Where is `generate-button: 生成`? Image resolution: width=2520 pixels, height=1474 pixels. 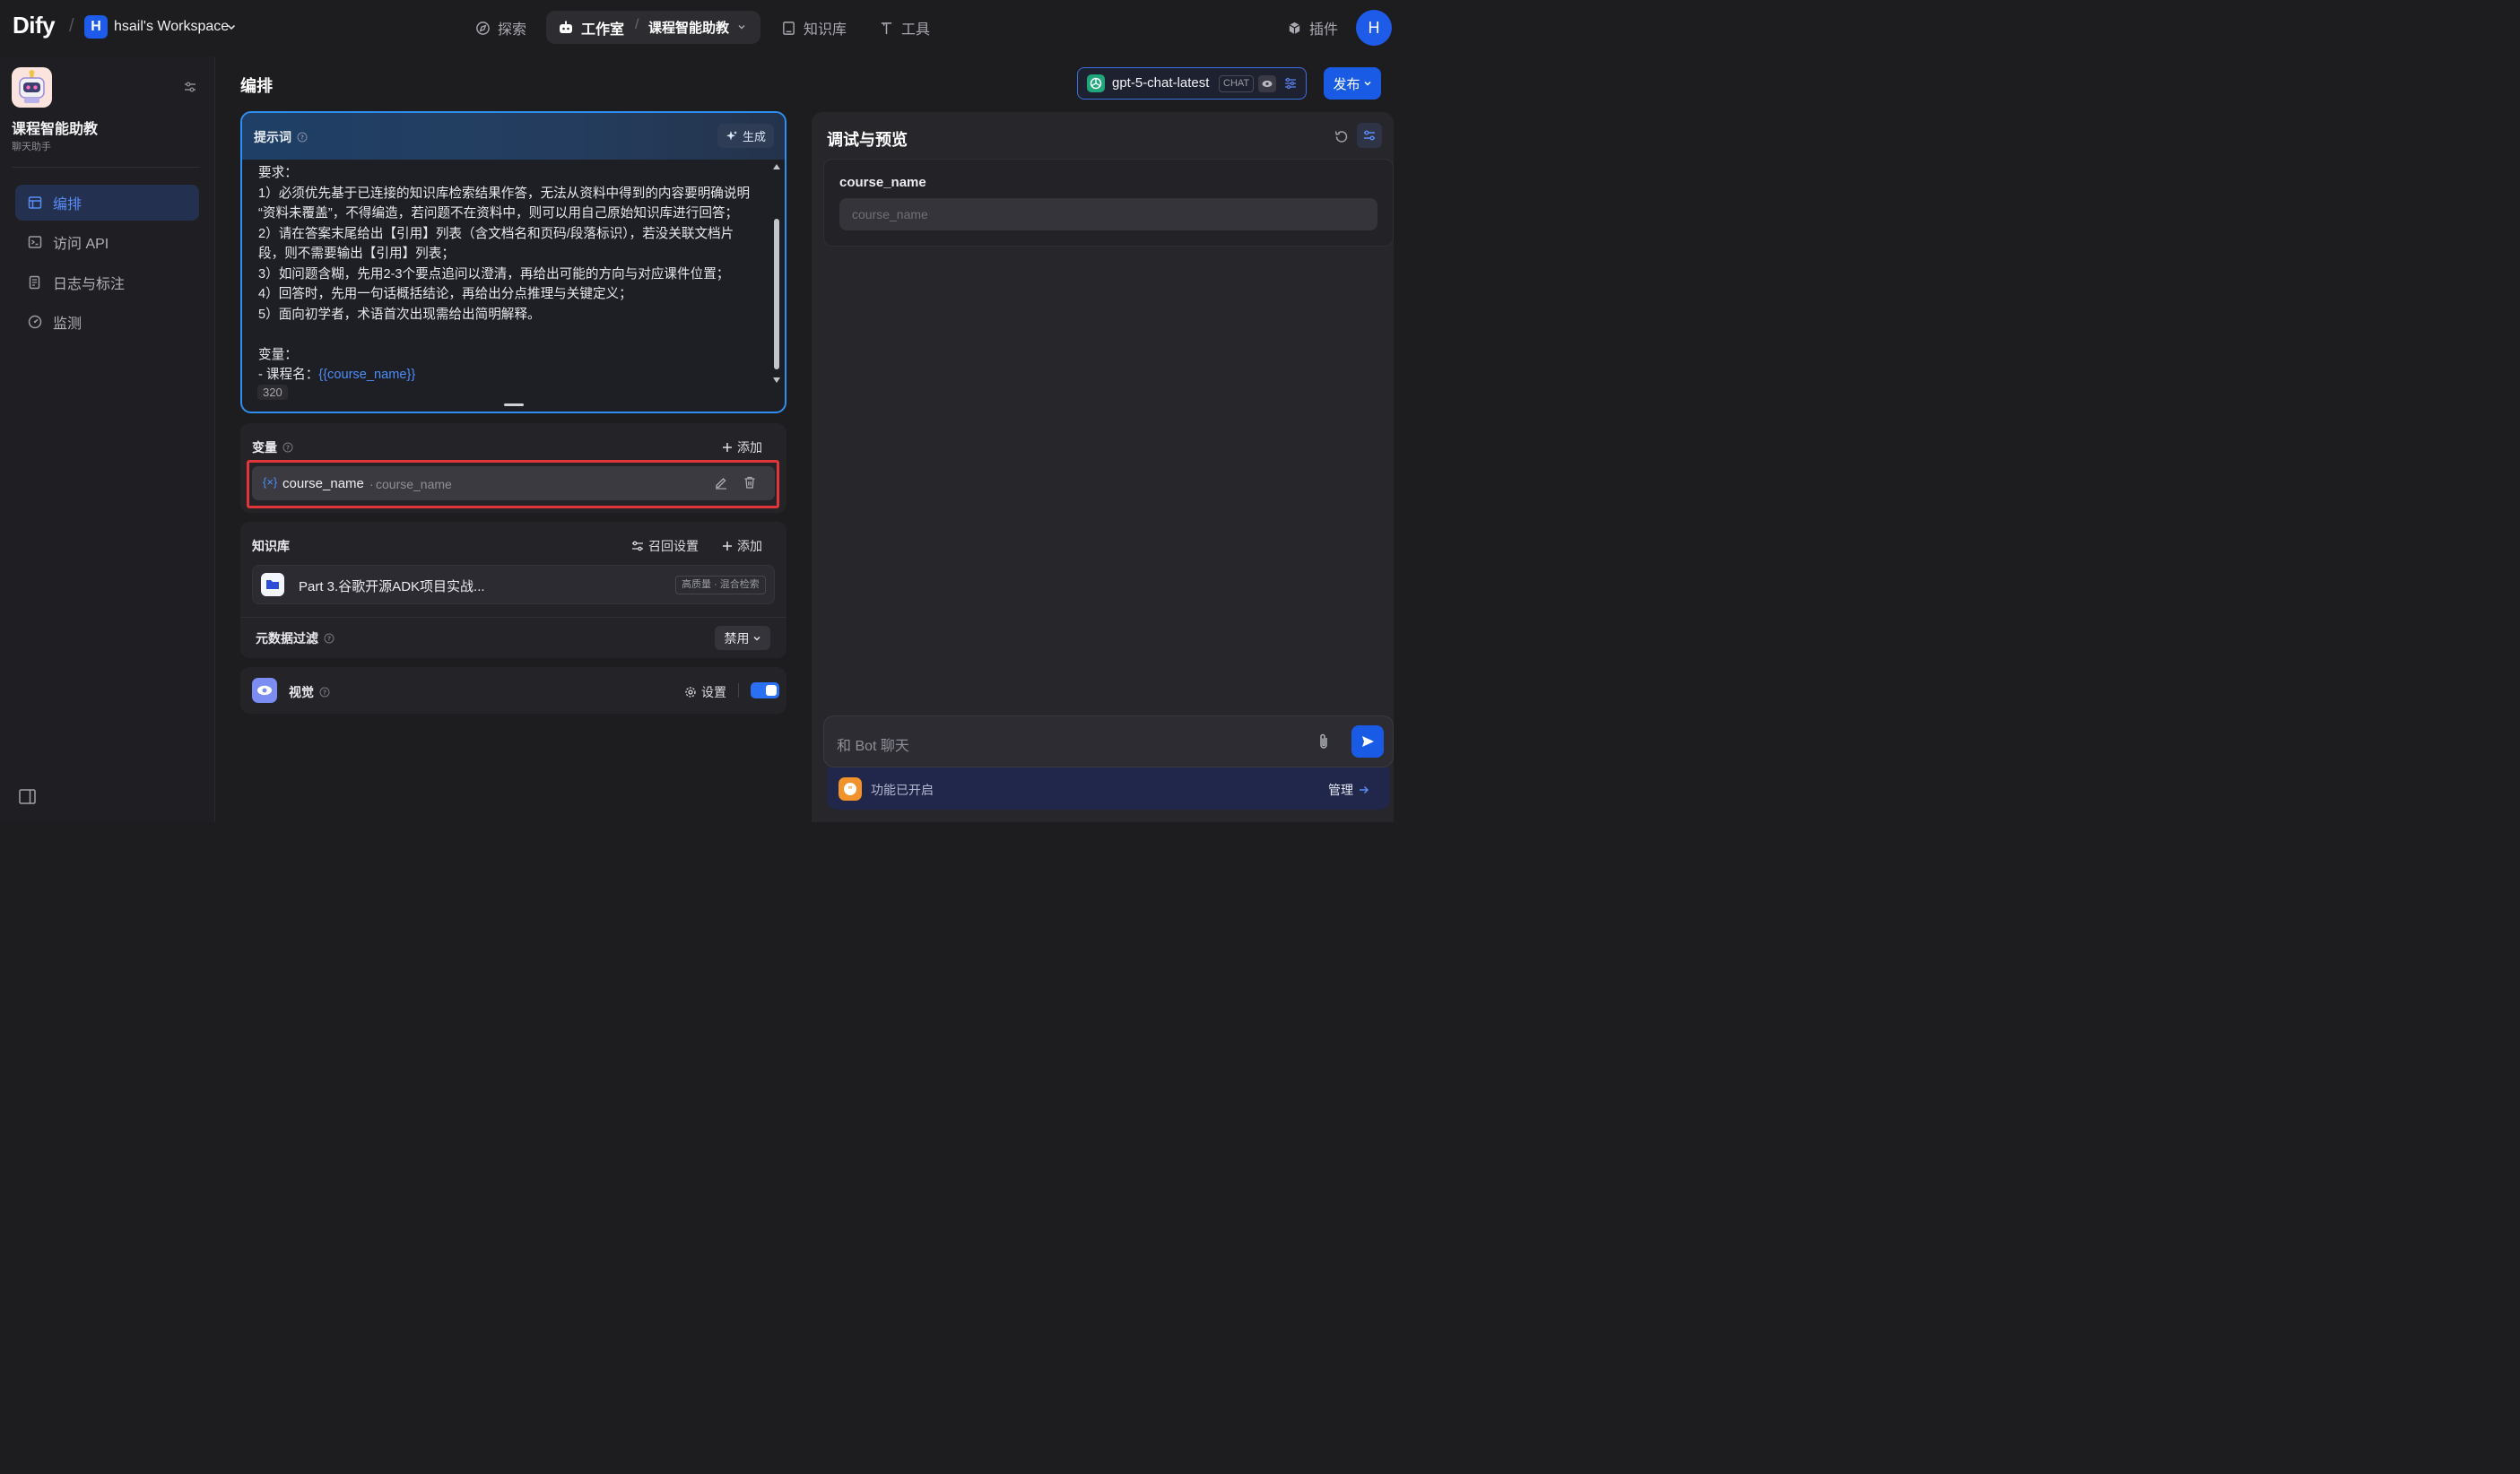
generate-button: 生成 is located at coordinates (746, 136).